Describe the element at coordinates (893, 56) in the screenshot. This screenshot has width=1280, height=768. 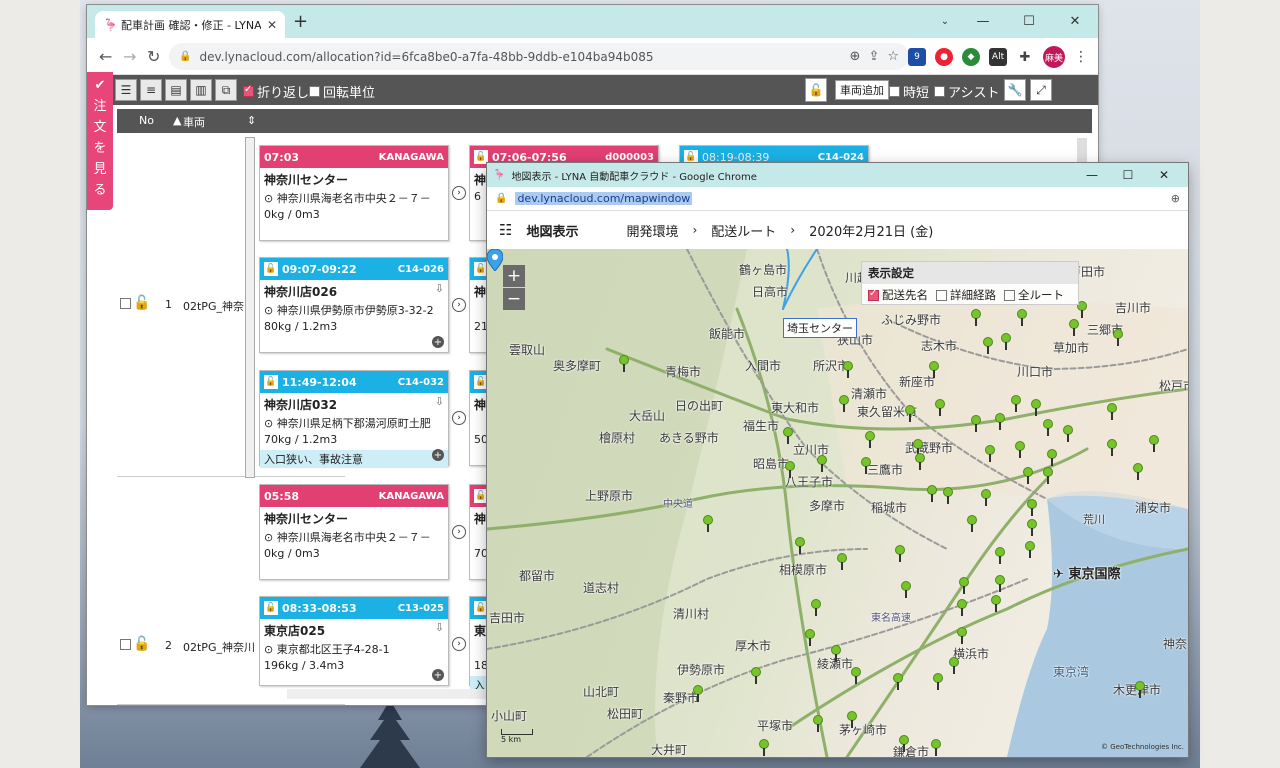
I see `bookmark-star-icon: ☆` at that location.